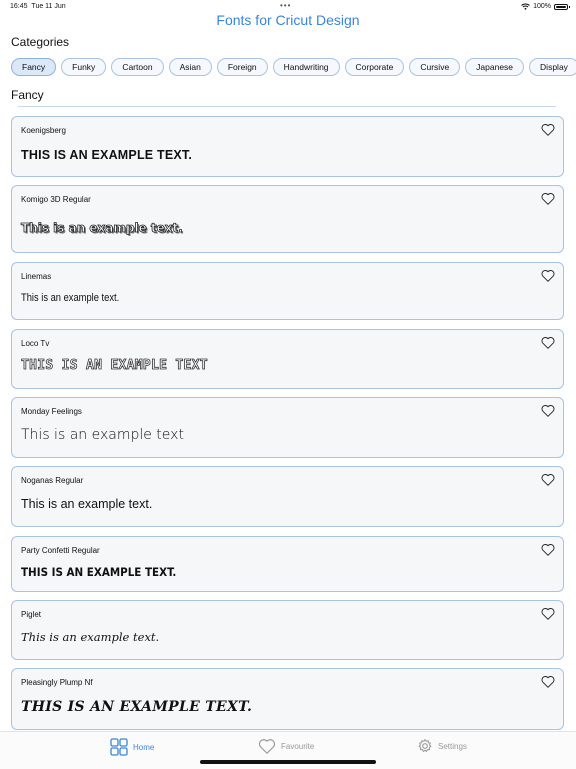  Describe the element at coordinates (306, 67) in the screenshot. I see `category-chip-handwriting: Handwriting` at that location.